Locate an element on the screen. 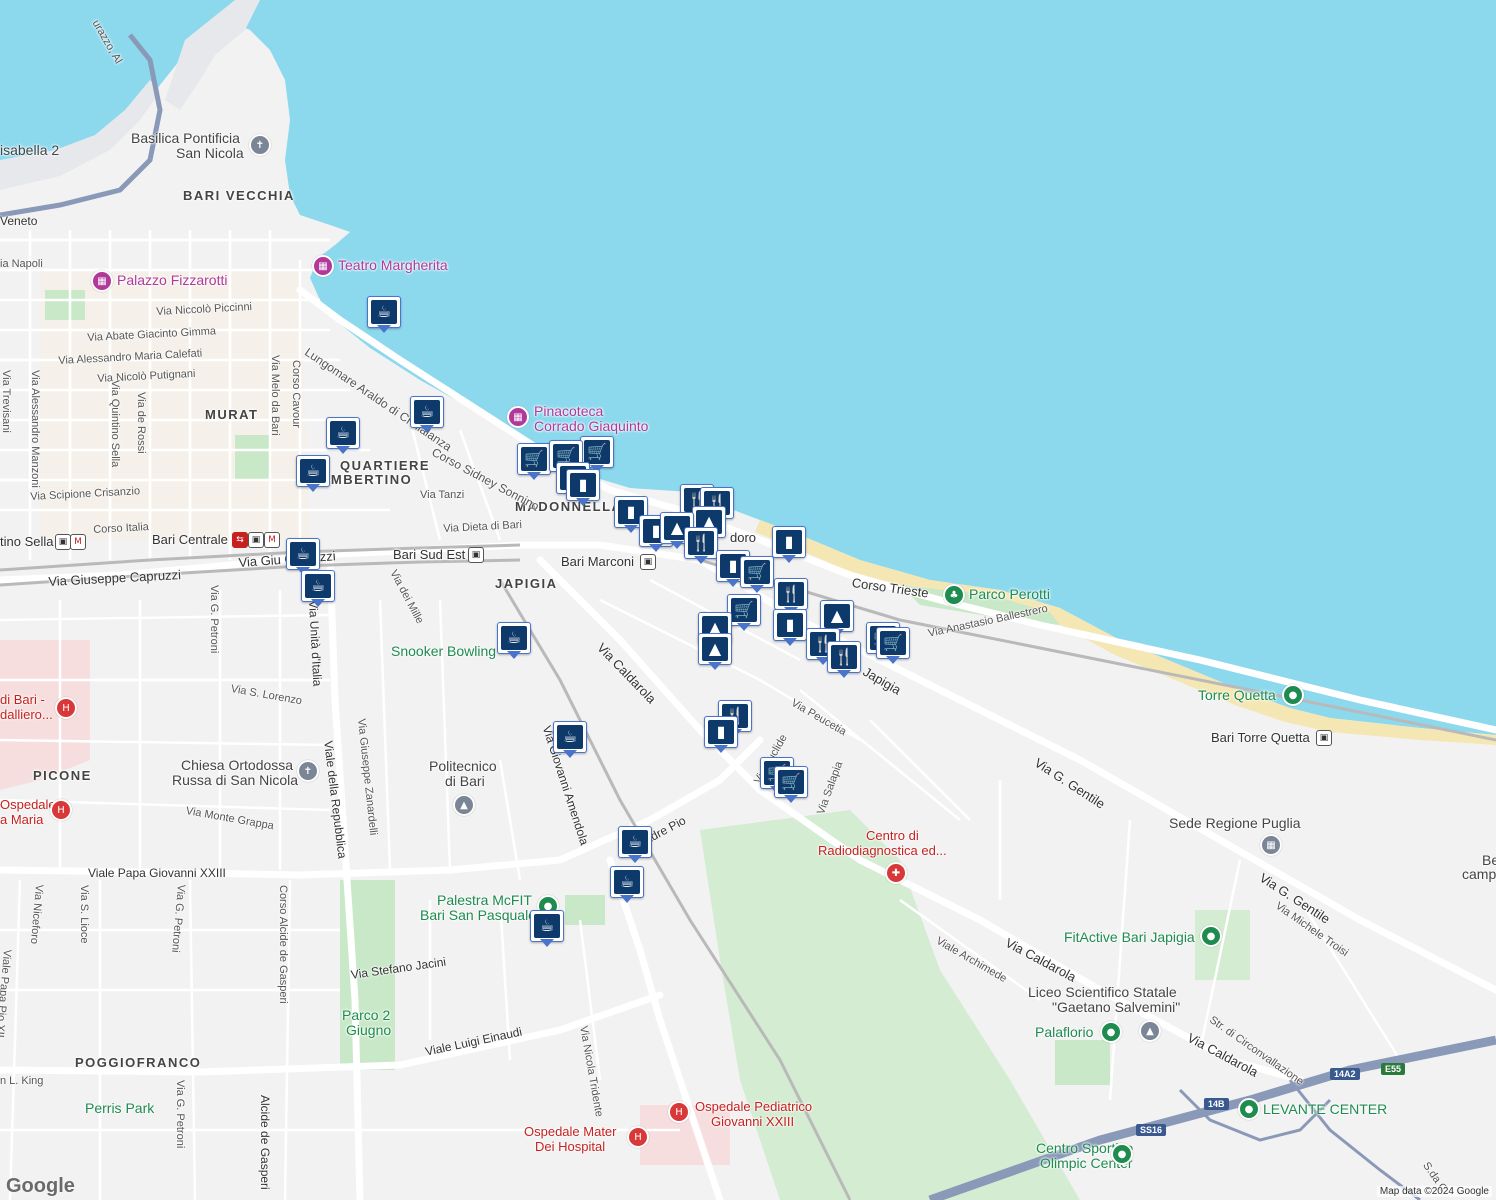  district-quartiere: QUARTIERE is located at coordinates (385, 465).